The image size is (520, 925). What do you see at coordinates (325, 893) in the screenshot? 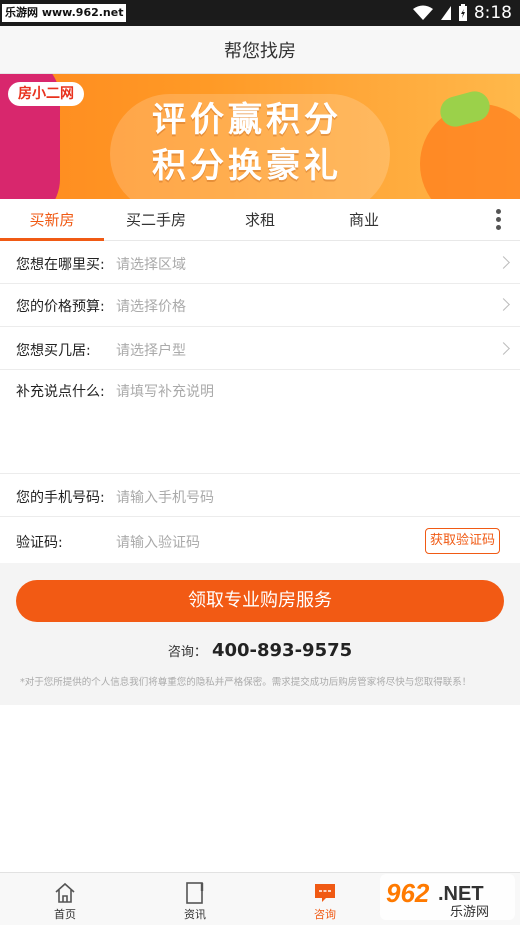
I see `chat-icon` at bounding box center [325, 893].